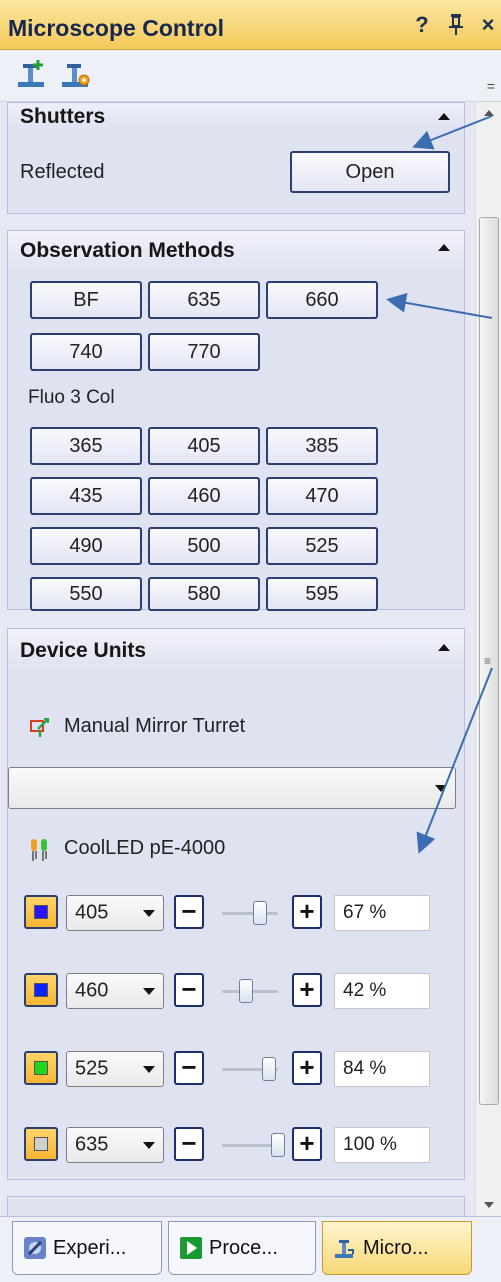  I want to click on method-button-770: 770, so click(204, 352).